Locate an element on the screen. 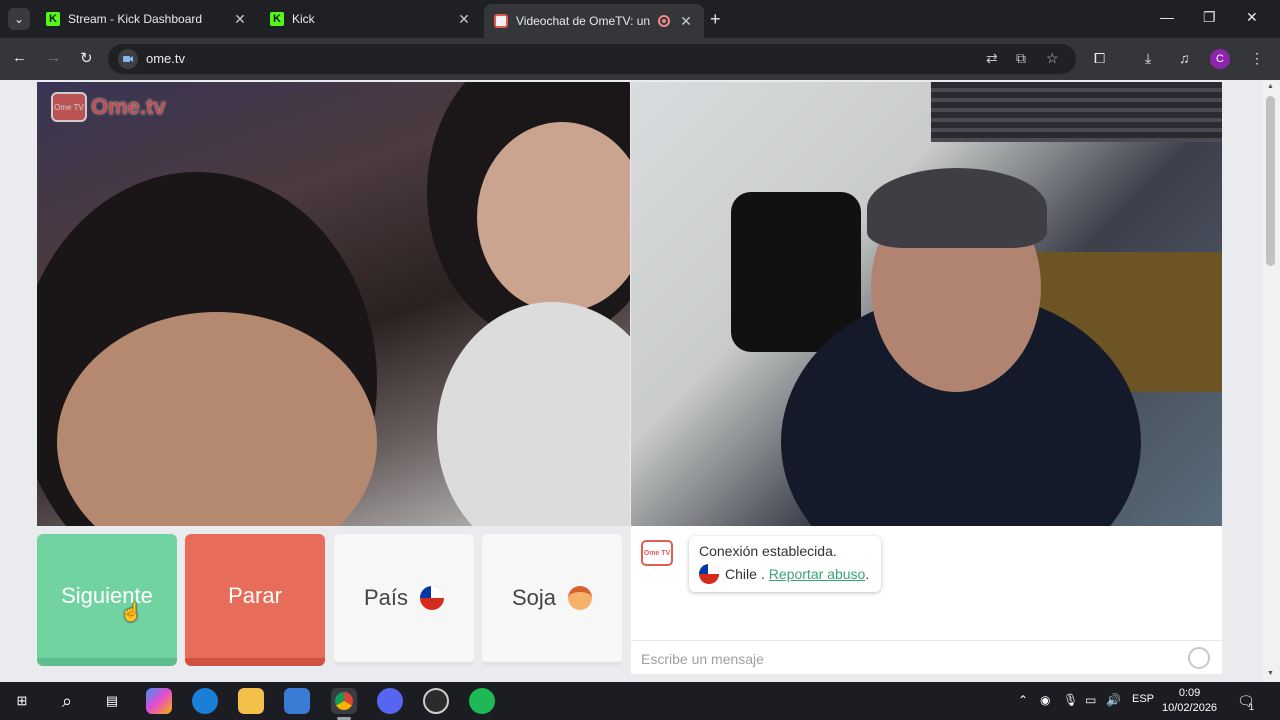  next-button: Siguiente is located at coordinates (107, 600).